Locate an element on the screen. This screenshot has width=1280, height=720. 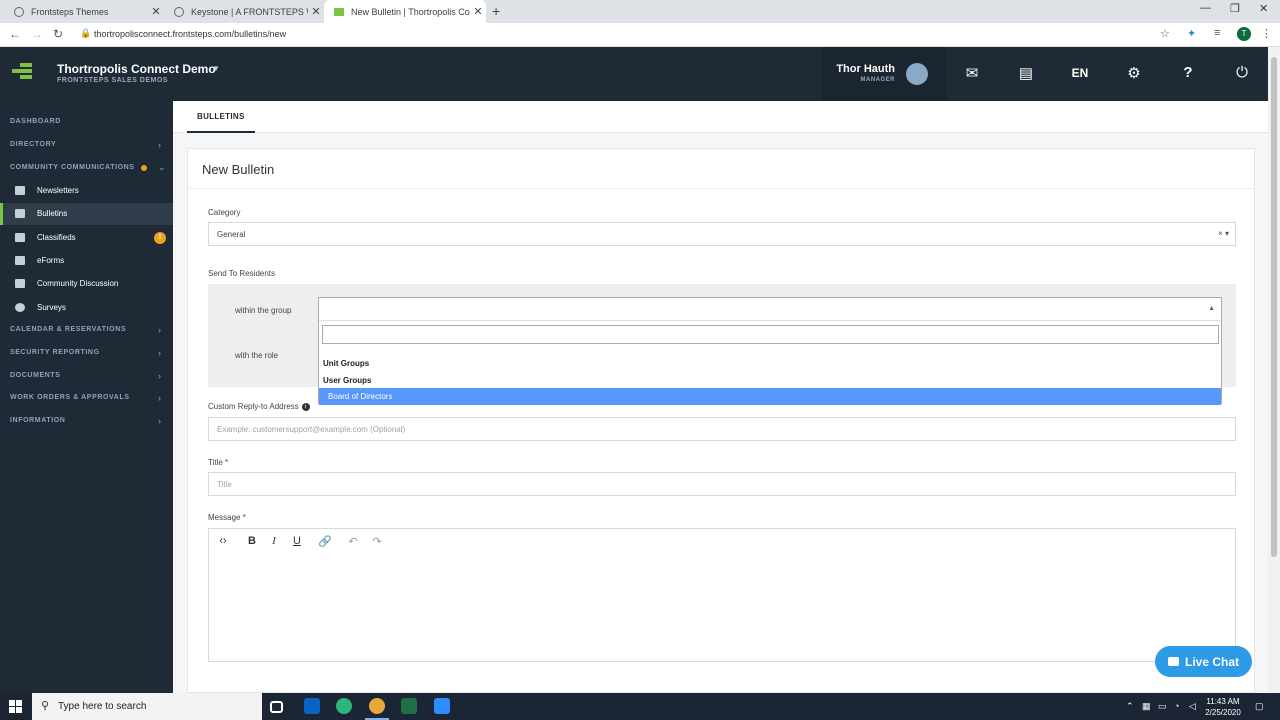
option-unit-groups: Unit Groups is located at coordinates (770, 363).